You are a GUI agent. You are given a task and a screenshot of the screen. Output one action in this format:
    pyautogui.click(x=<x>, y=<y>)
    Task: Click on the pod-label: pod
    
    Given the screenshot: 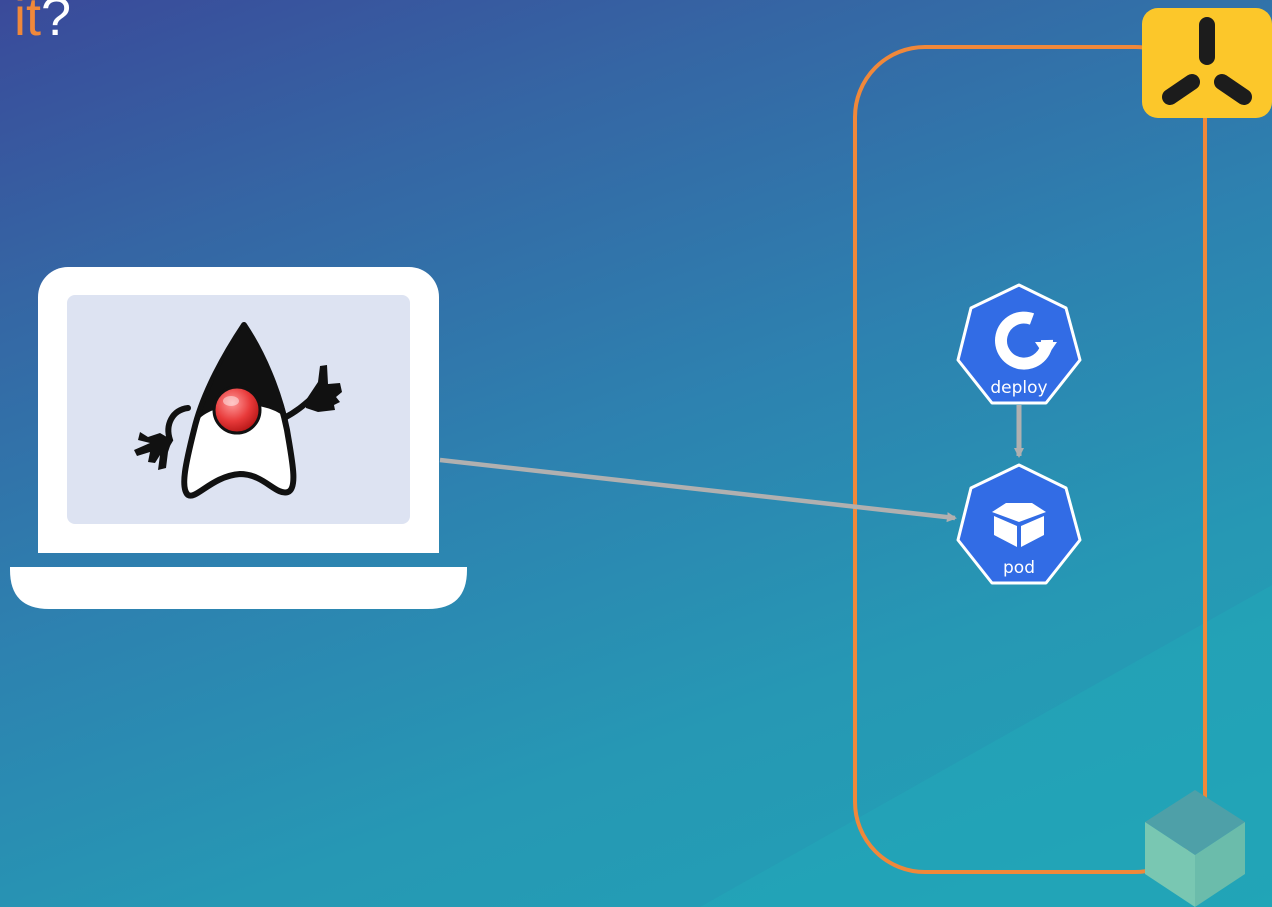 What is the action you would take?
    pyautogui.click(x=1019, y=568)
    